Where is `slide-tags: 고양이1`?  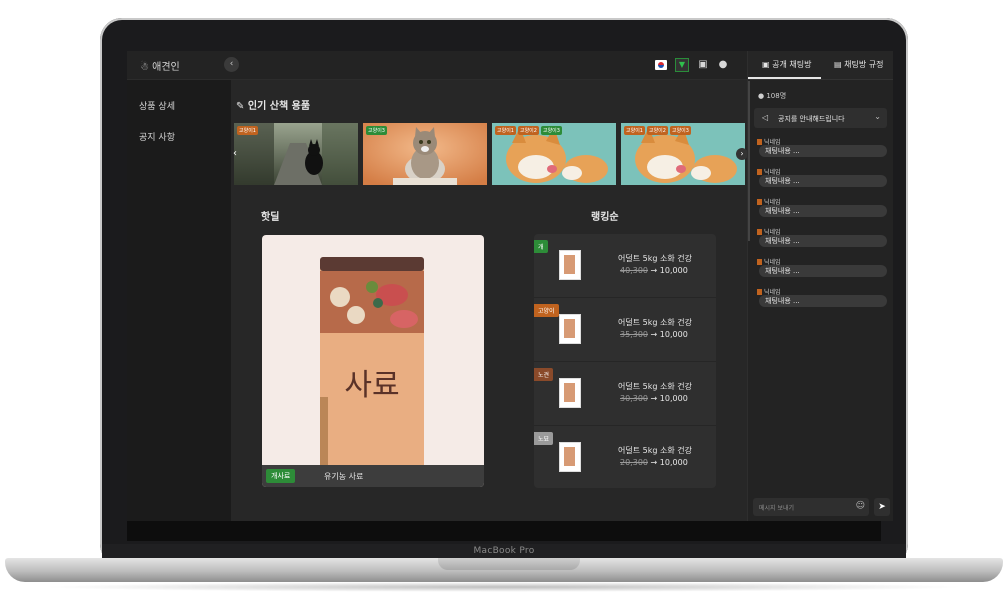
slide-tags: 고양이1 is located at coordinates (247, 130).